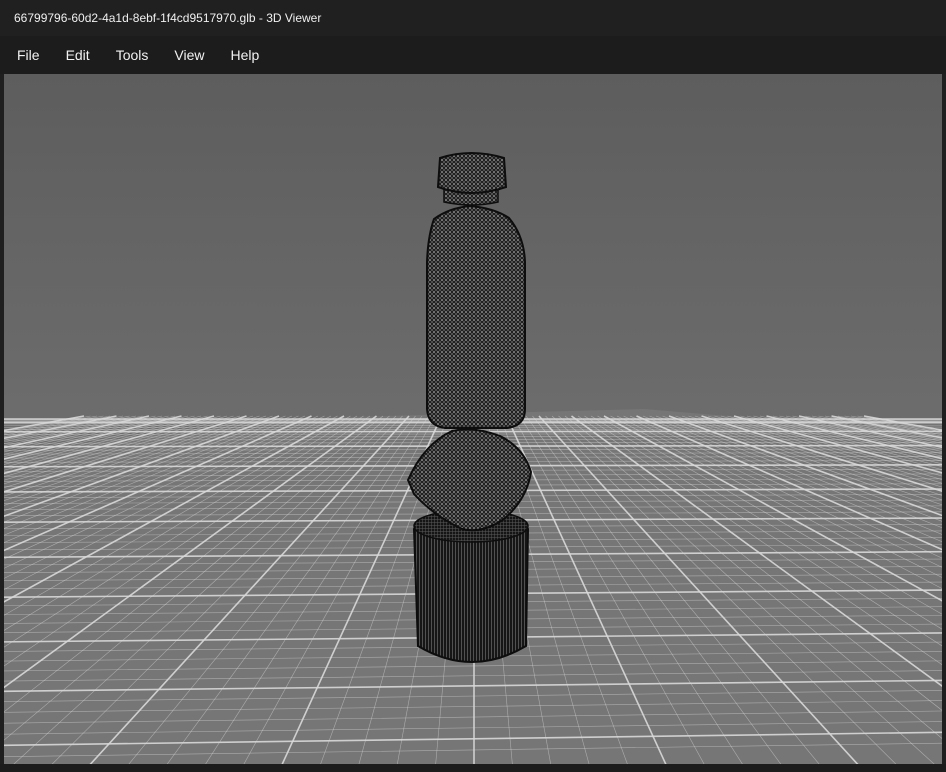  Describe the element at coordinates (132, 55) in the screenshot. I see `menu-tools: Tools` at that location.